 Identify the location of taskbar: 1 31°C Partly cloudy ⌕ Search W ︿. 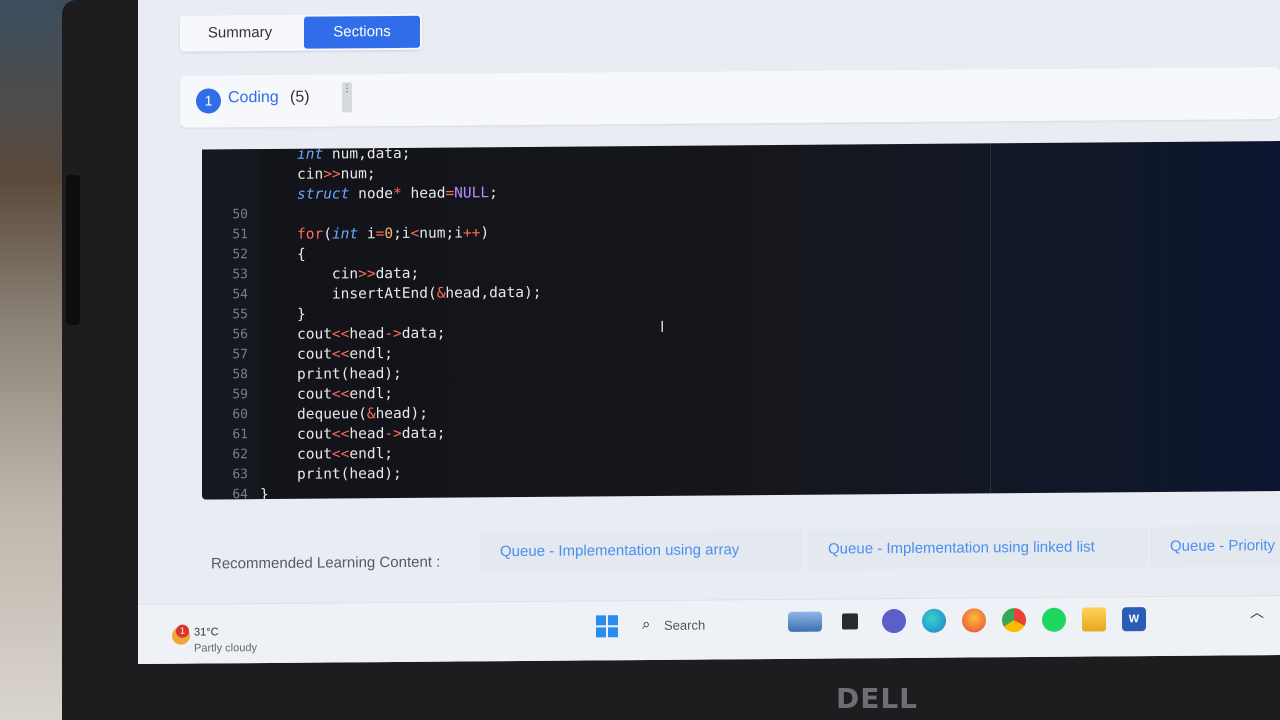
(709, 629).